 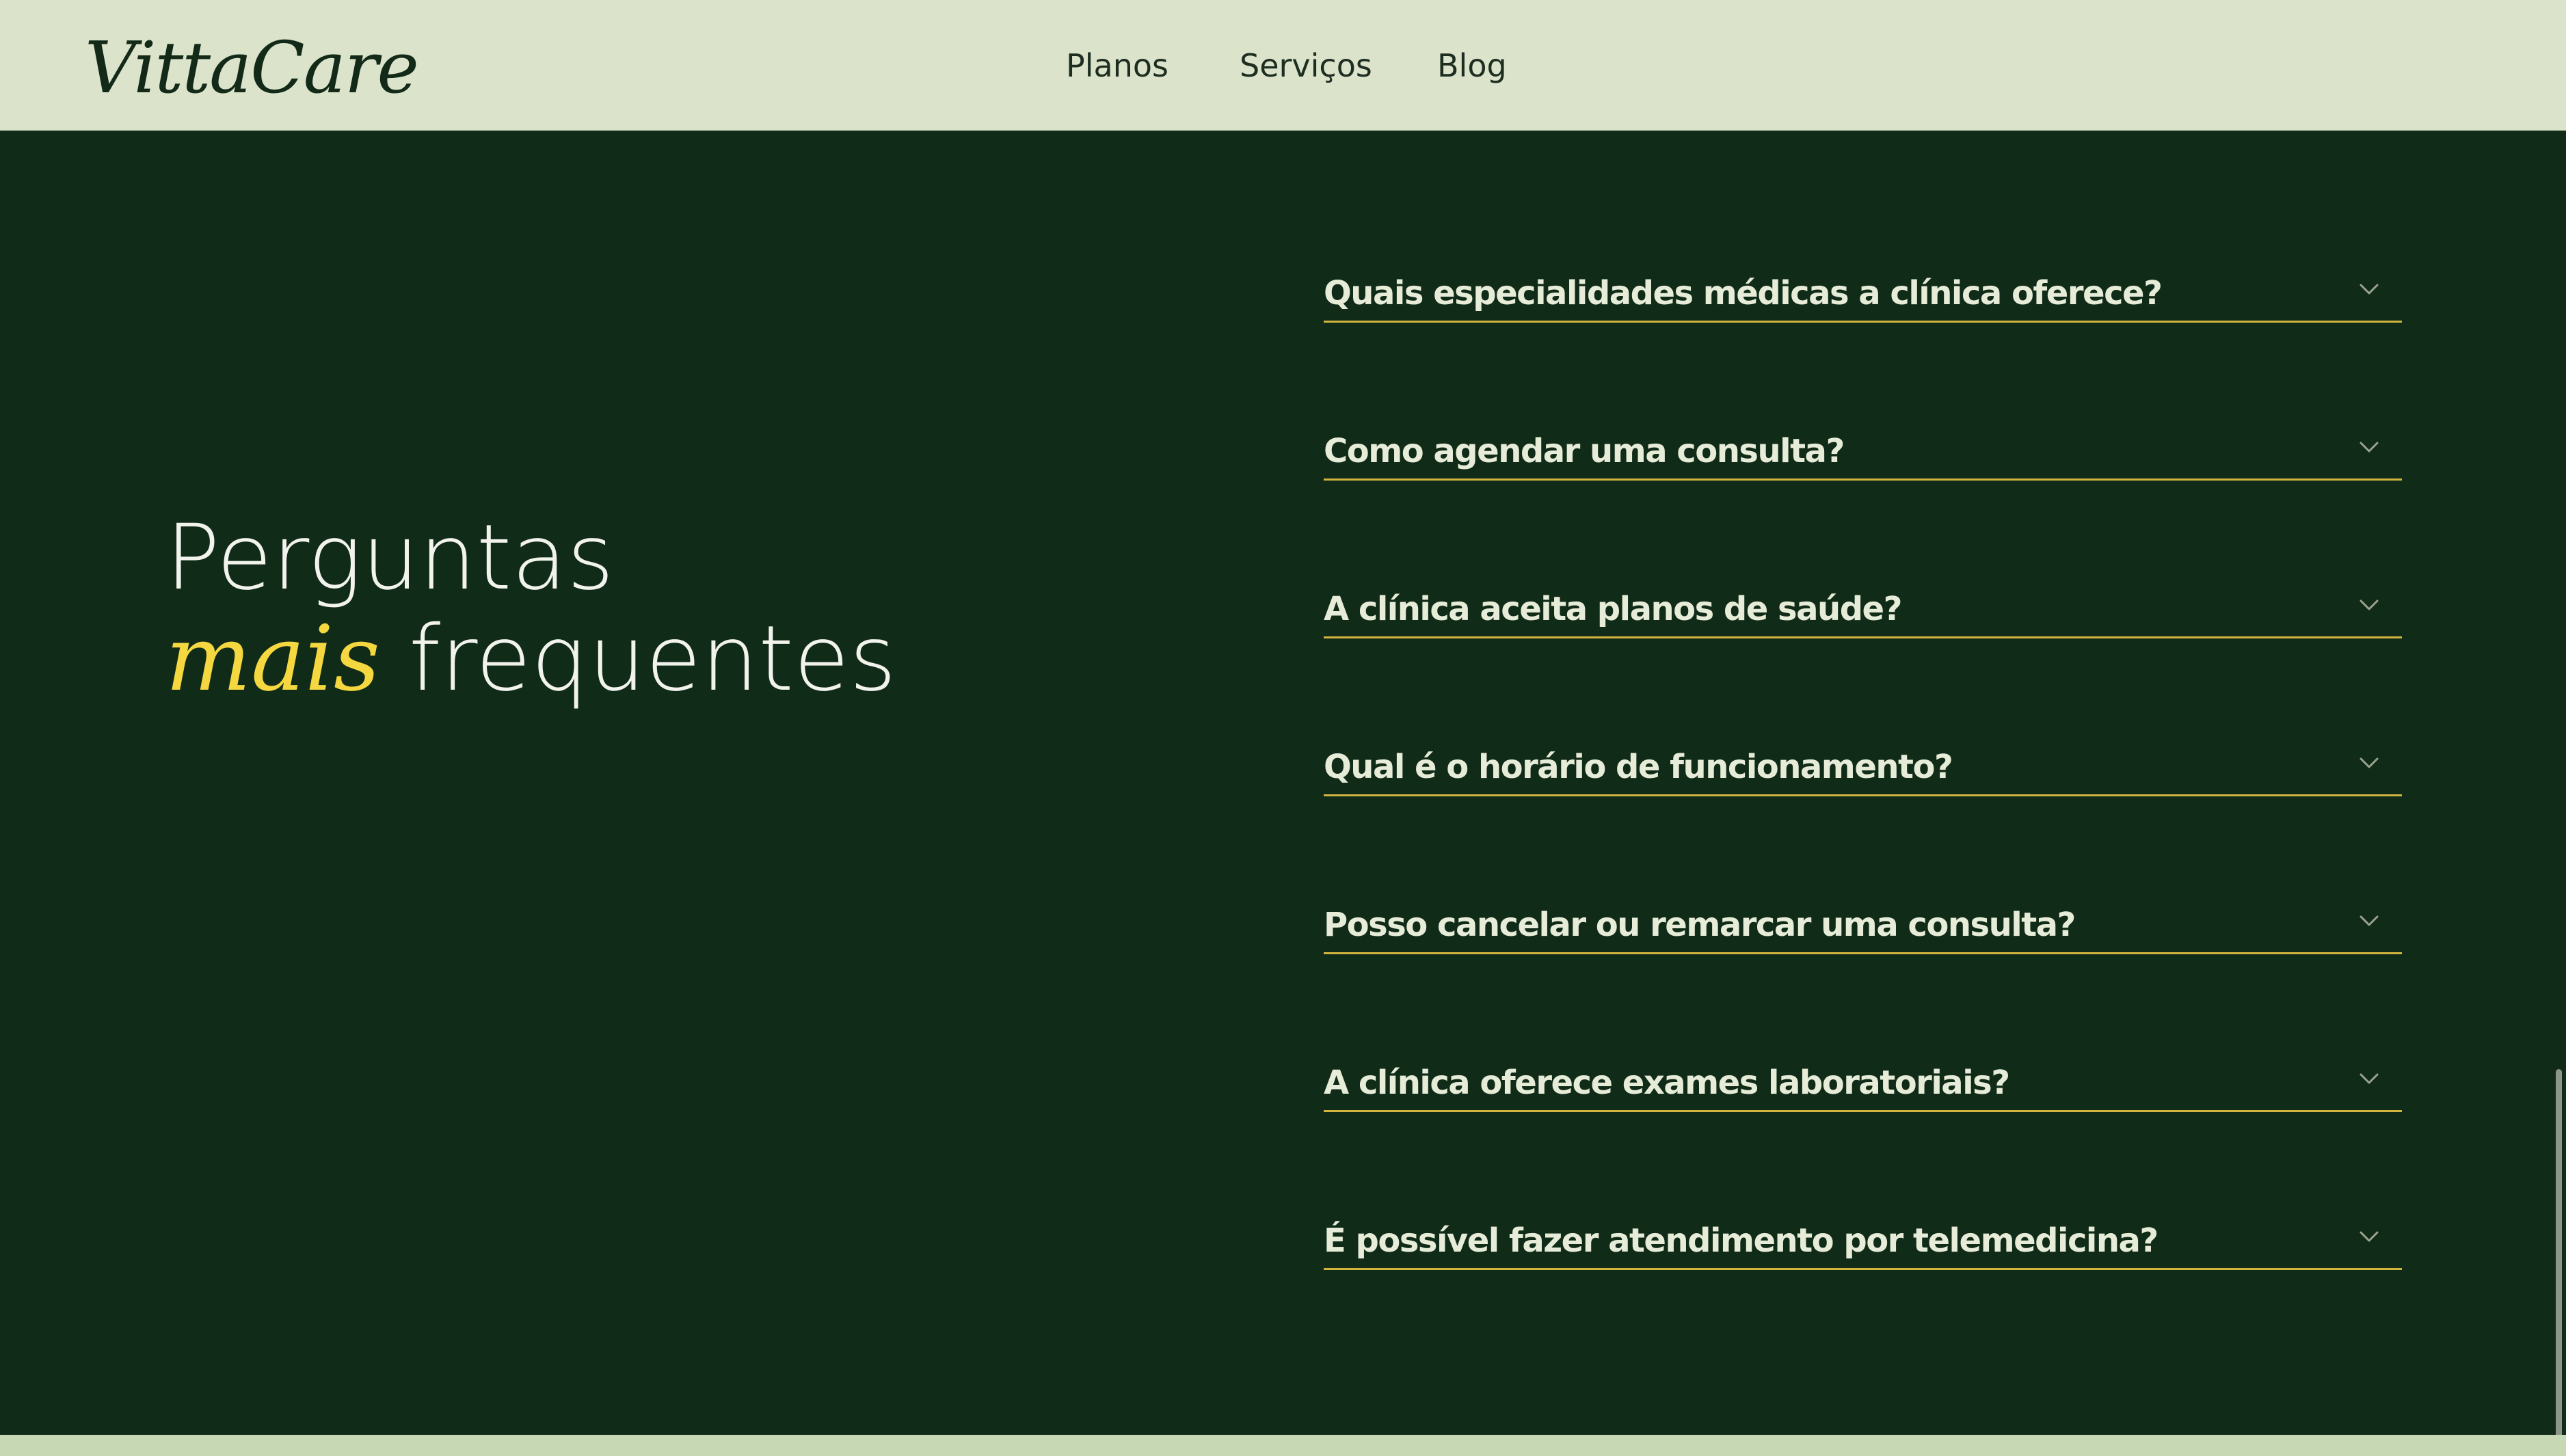 I want to click on faq-heading-accent: mais, so click(x=272, y=659).